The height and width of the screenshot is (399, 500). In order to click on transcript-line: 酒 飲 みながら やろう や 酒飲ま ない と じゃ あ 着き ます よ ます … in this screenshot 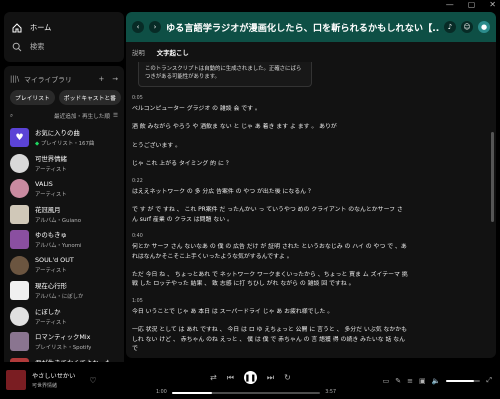, I will do `click(270, 127)`.